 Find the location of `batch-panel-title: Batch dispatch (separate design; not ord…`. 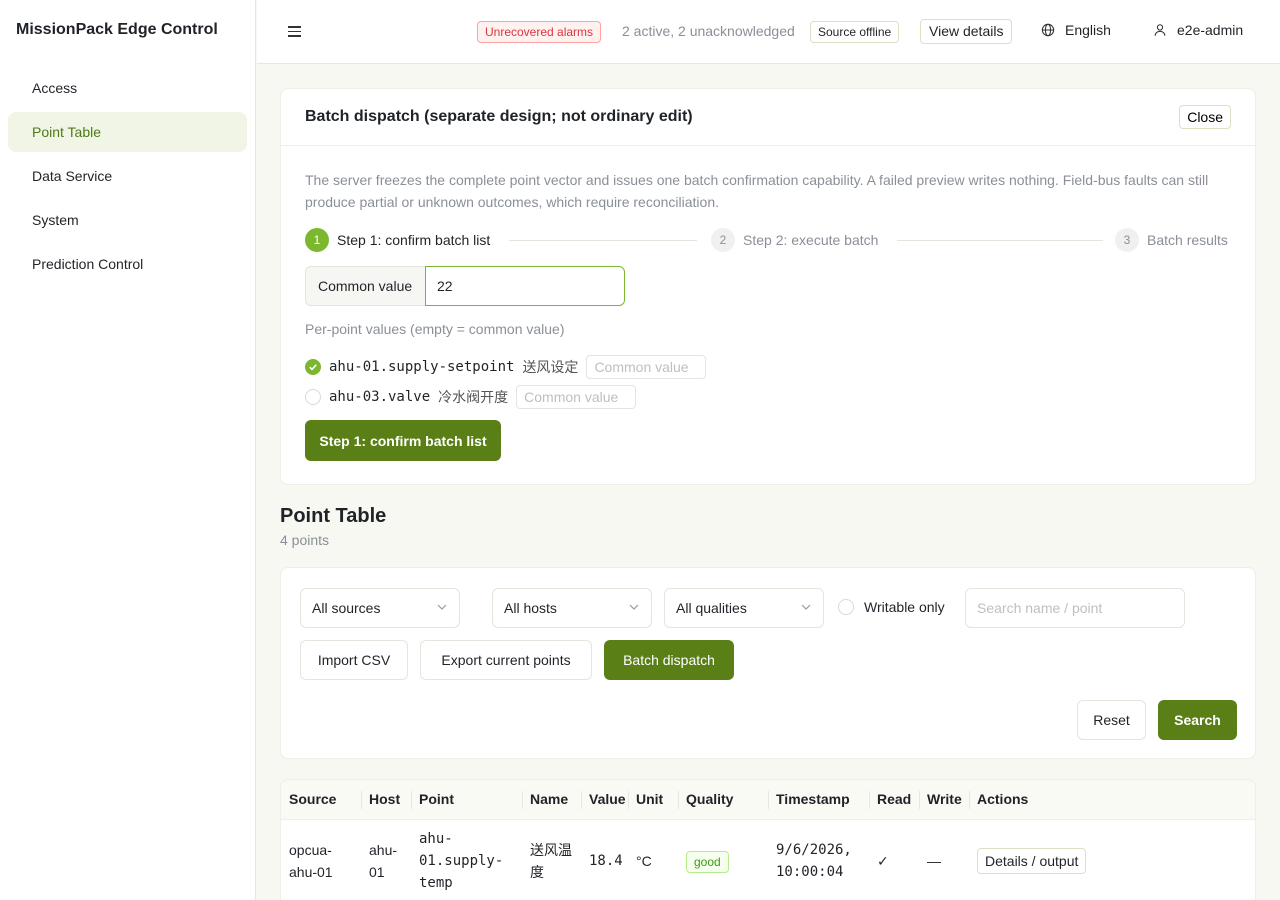

batch-panel-title: Batch dispatch (separate design; not ord… is located at coordinates (499, 116).